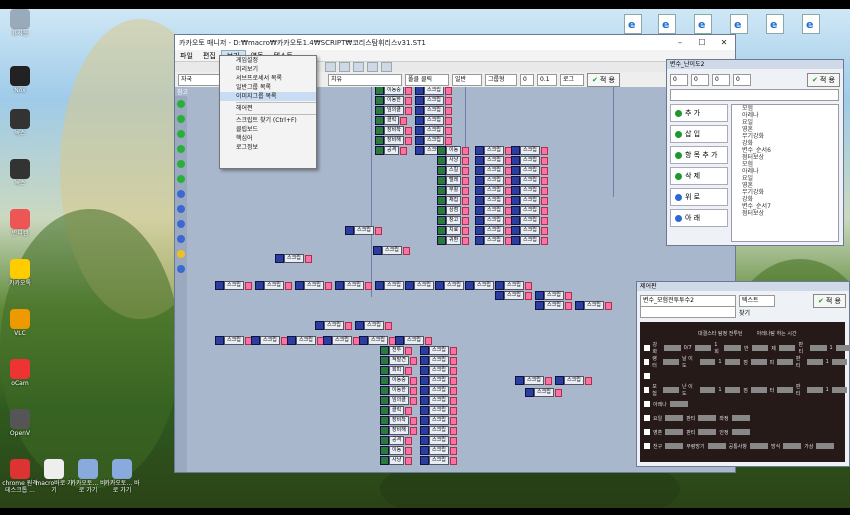 This screenshot has width=850, height=515. What do you see at coordinates (20, 223) in the screenshot?
I see `desktop-icon: 반디캠` at bounding box center [20, 223].